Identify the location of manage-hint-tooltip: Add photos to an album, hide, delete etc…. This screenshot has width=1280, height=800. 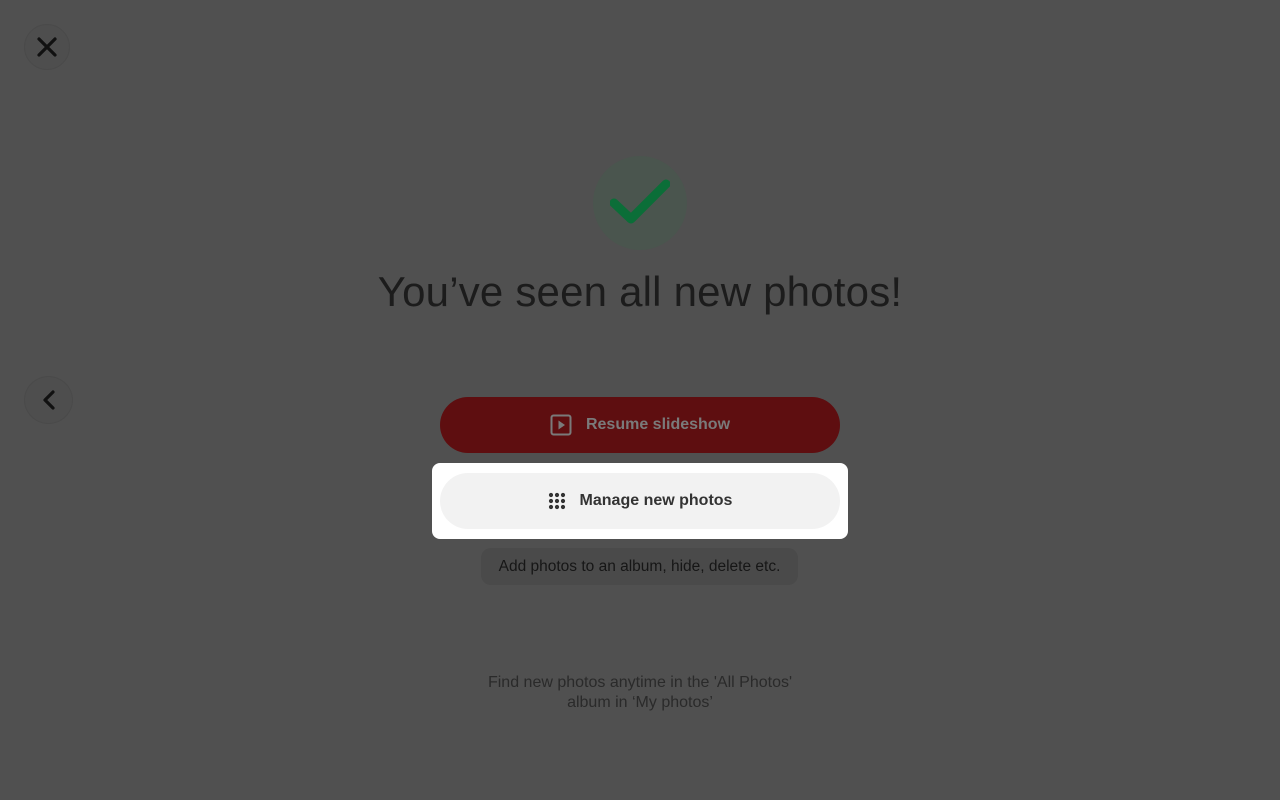
(639, 566).